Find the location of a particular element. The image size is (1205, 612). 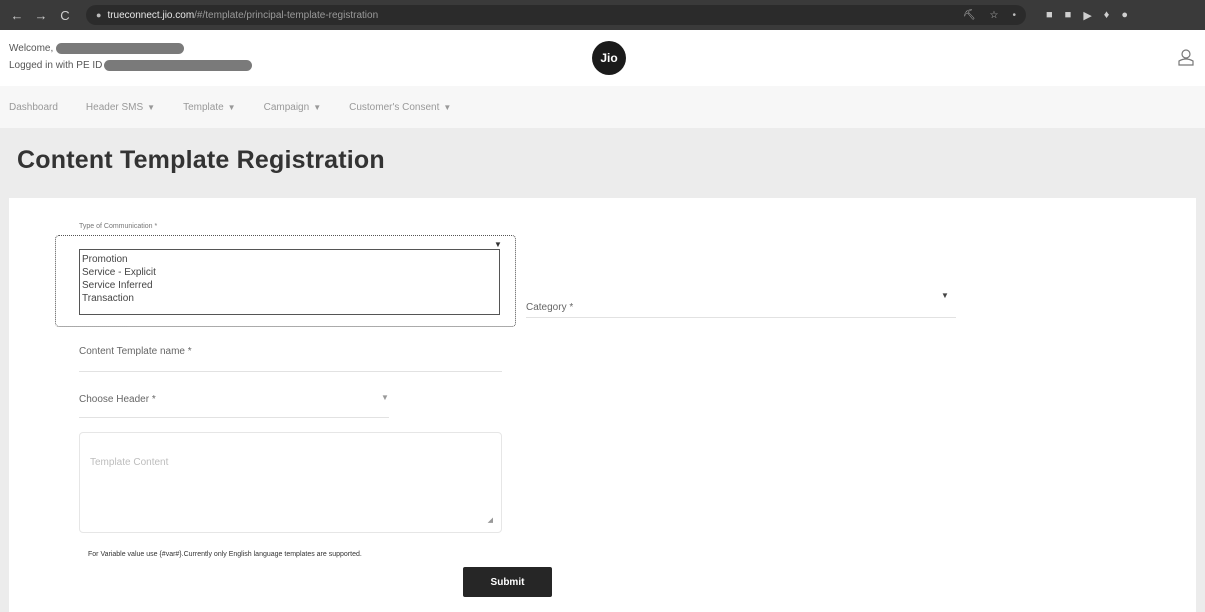

template-name-underline is located at coordinates (290, 371).